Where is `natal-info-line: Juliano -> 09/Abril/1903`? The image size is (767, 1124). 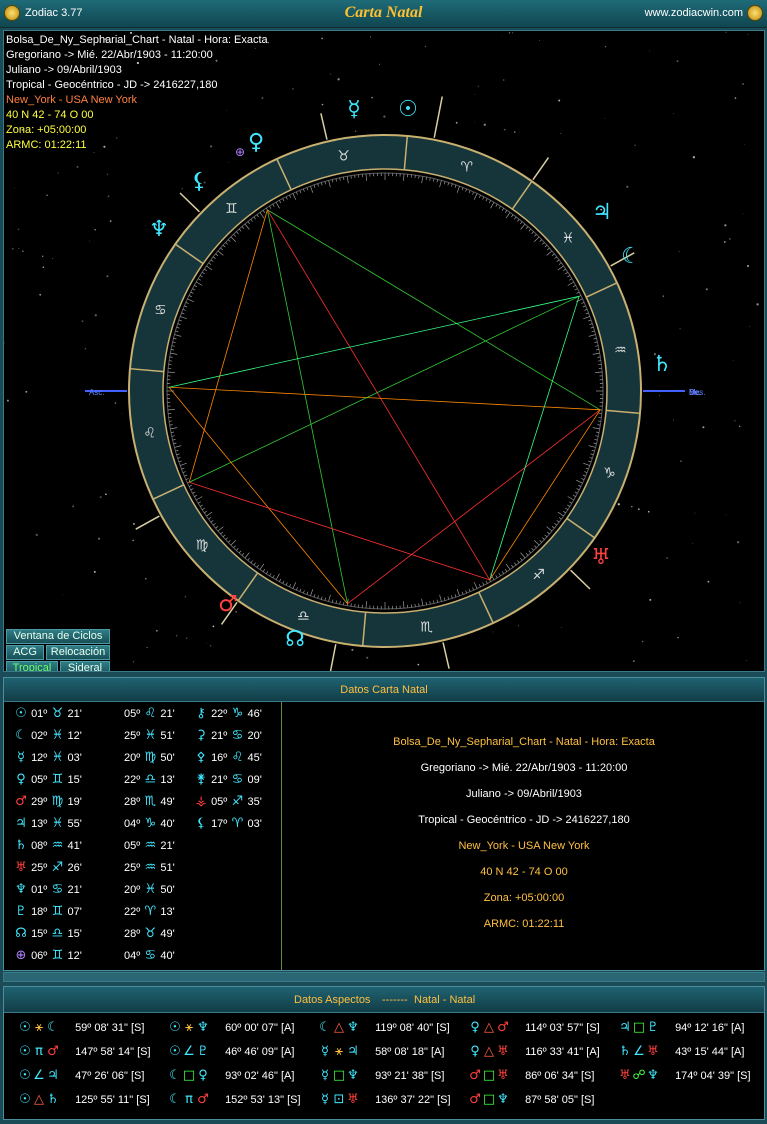
natal-info-line: Juliano -> 09/Abril/1903 is located at coordinates (524, 794).